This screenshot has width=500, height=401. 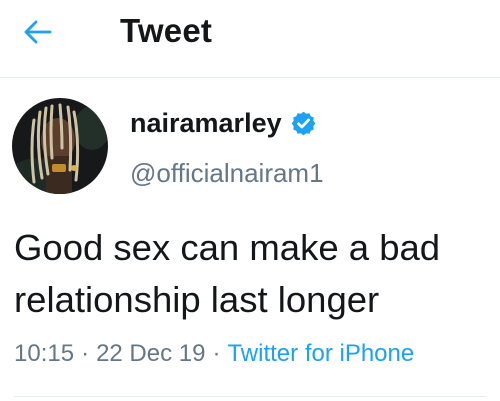 What do you see at coordinates (303, 123) in the screenshot?
I see `verified-badge-icon` at bounding box center [303, 123].